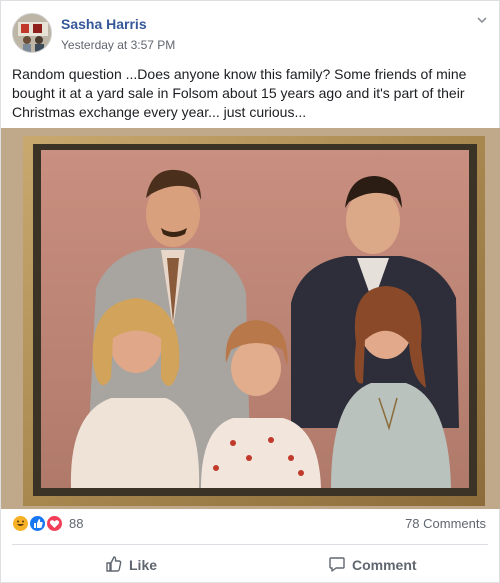  What do you see at coordinates (76, 523) in the screenshot?
I see `reaction-count: 88` at bounding box center [76, 523].